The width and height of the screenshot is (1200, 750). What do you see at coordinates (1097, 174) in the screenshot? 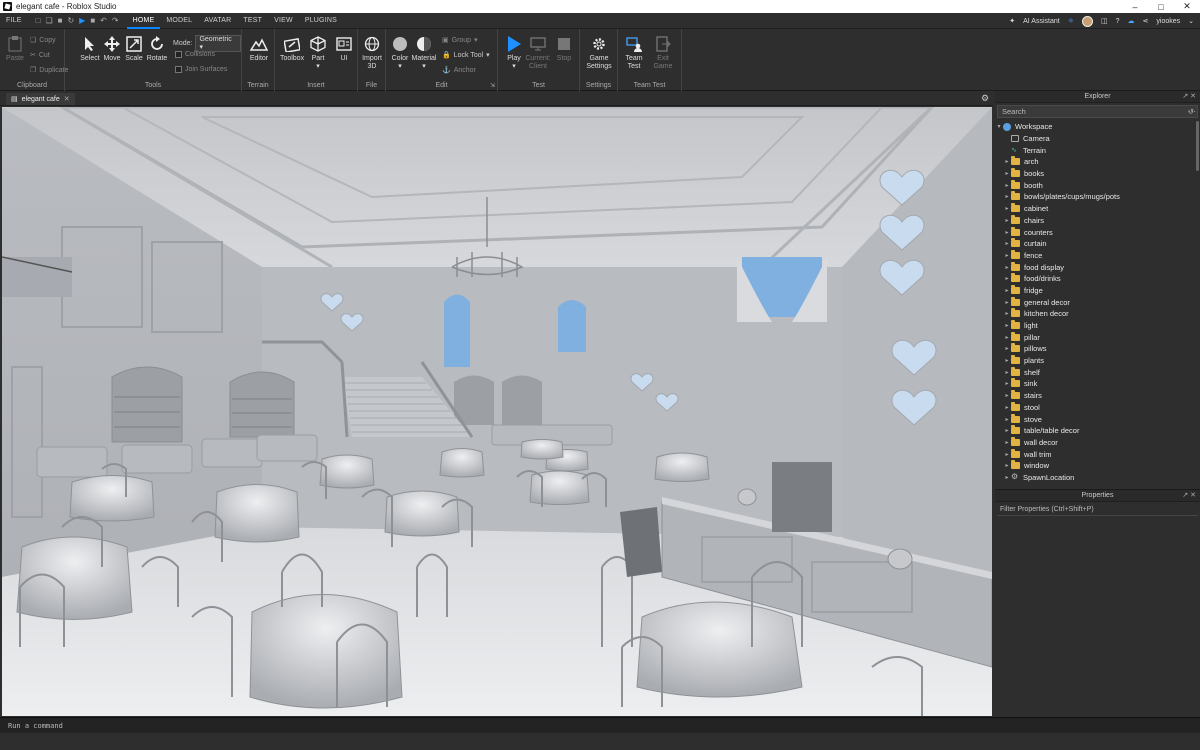
I see `tree-item: ▸ books` at bounding box center [1097, 174].